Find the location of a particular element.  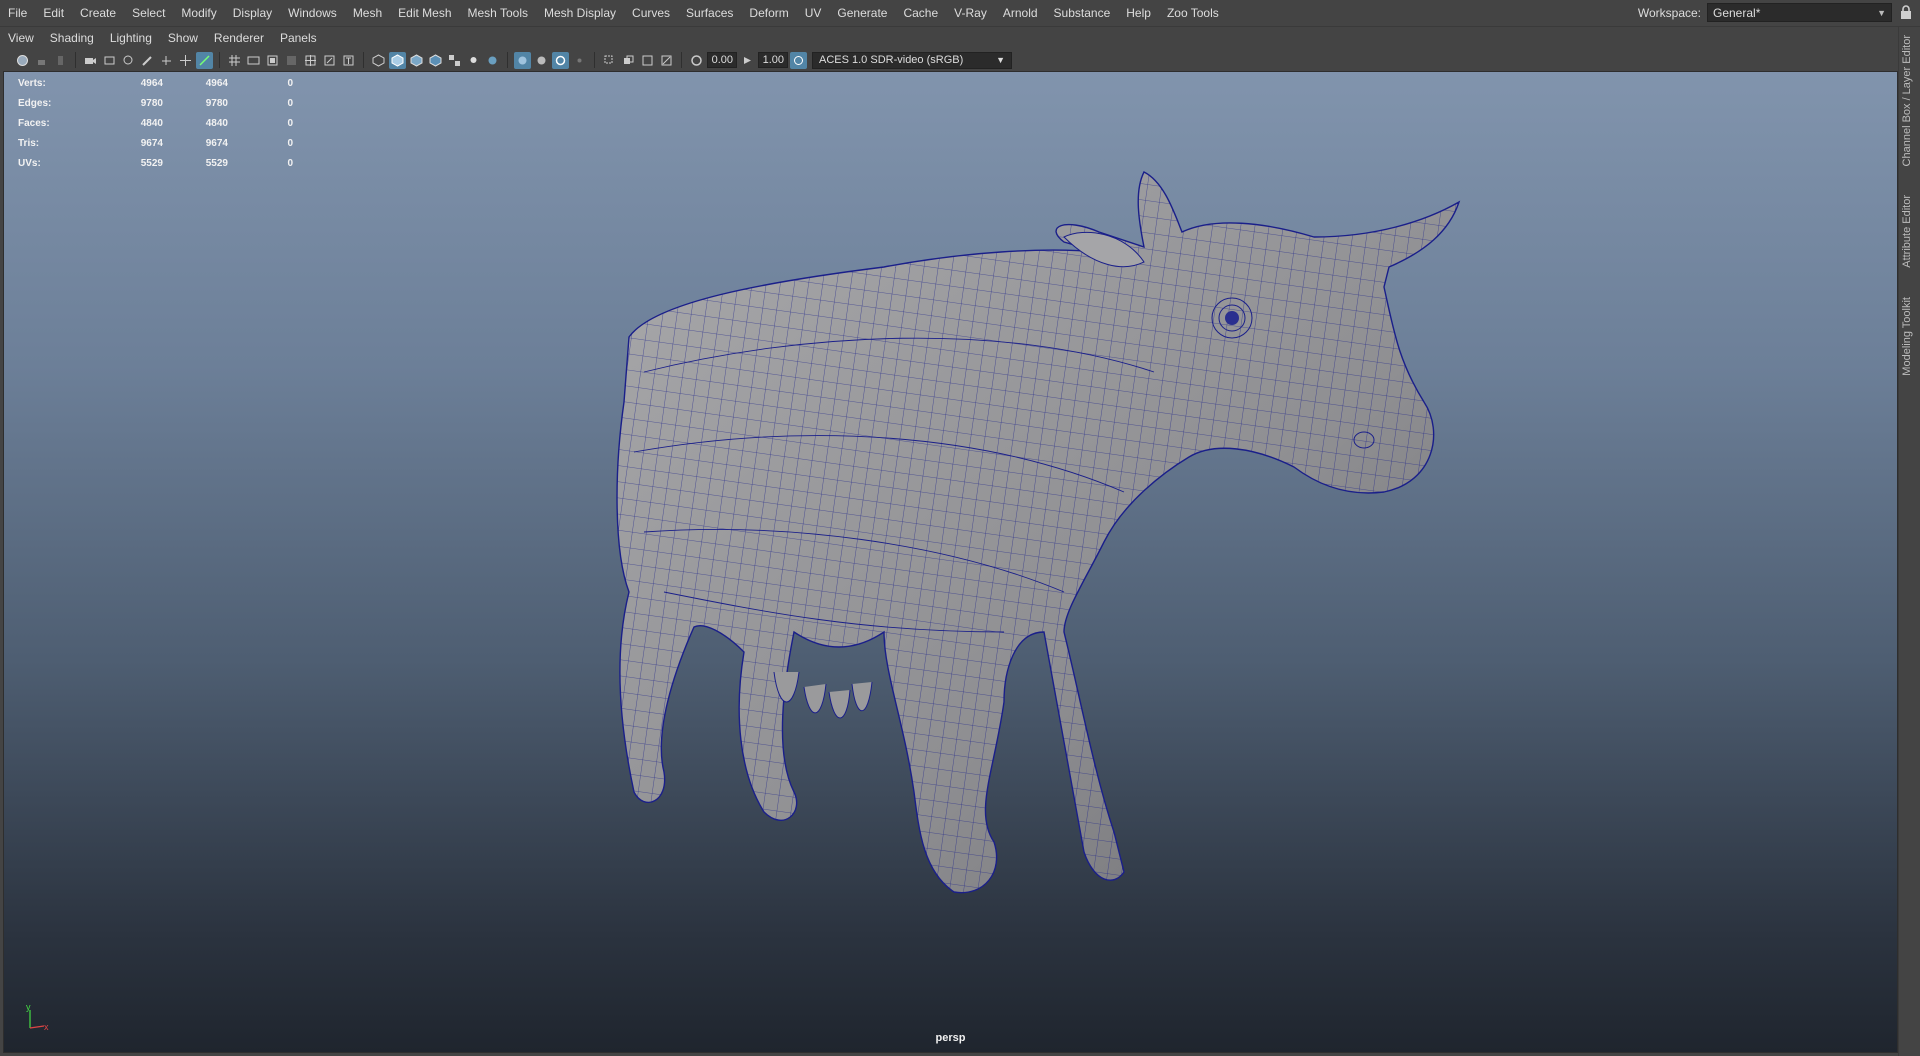

gate-mask-icon is located at coordinates (291, 60).